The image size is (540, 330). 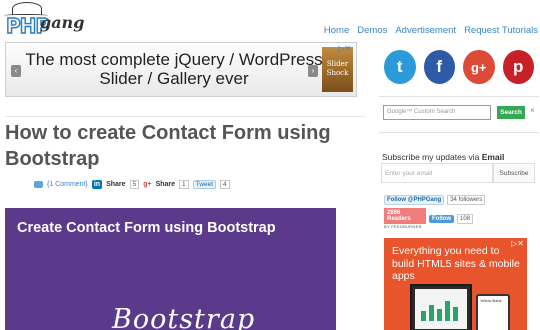 What do you see at coordinates (501, 30) in the screenshot?
I see `nav-request-tutorials: Request Tutorials` at bounding box center [501, 30].